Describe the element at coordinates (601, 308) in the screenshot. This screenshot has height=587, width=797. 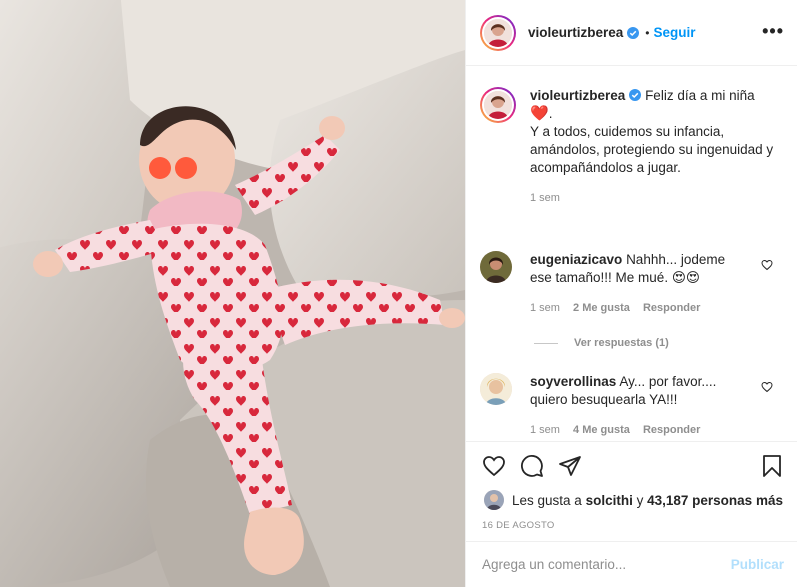
I see `comment-likes: 2 Me gusta` at that location.